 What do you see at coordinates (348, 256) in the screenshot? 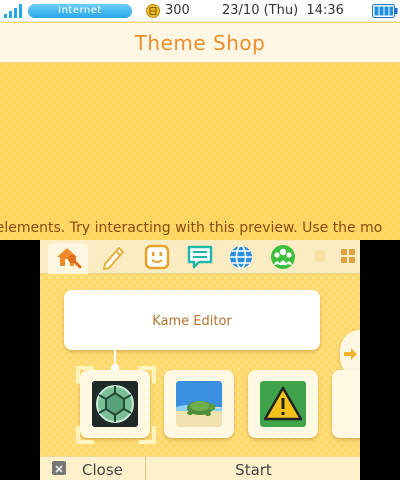
I see `grid-icon` at bounding box center [348, 256].